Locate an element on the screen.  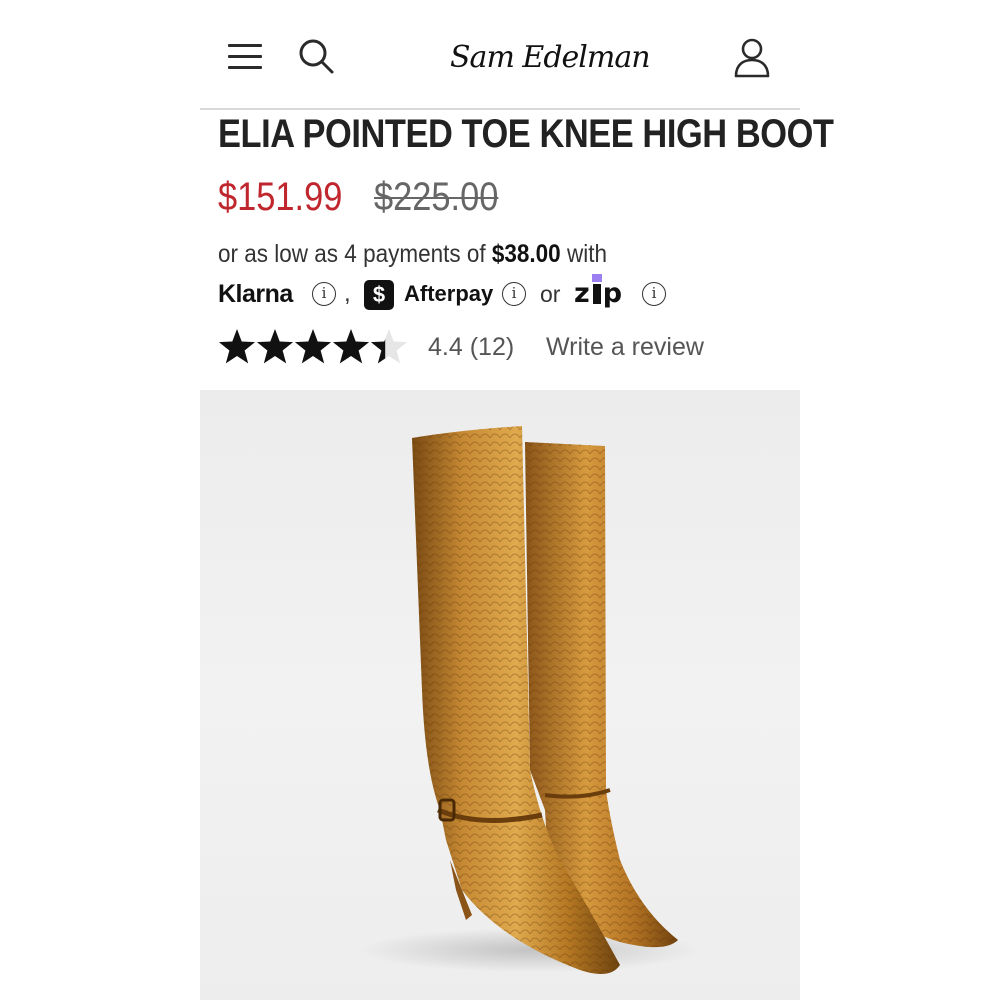
rating-value: 4.4 is located at coordinates (445, 347).